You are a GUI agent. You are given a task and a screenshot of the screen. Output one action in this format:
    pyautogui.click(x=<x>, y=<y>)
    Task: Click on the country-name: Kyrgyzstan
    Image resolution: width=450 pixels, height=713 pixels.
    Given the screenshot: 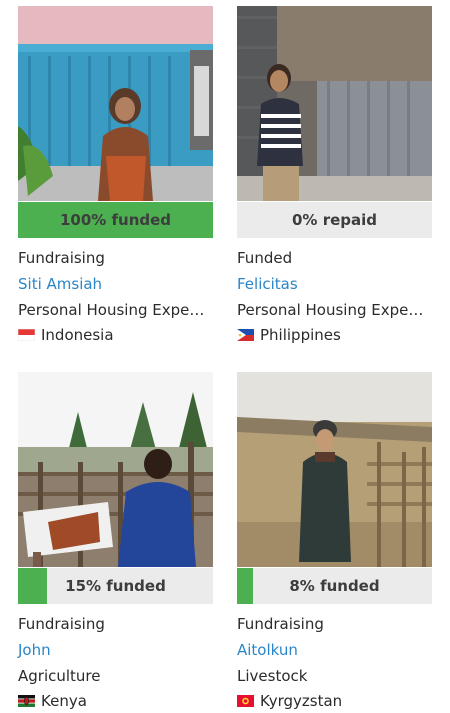 What is the action you would take?
    pyautogui.click(x=301, y=701)
    